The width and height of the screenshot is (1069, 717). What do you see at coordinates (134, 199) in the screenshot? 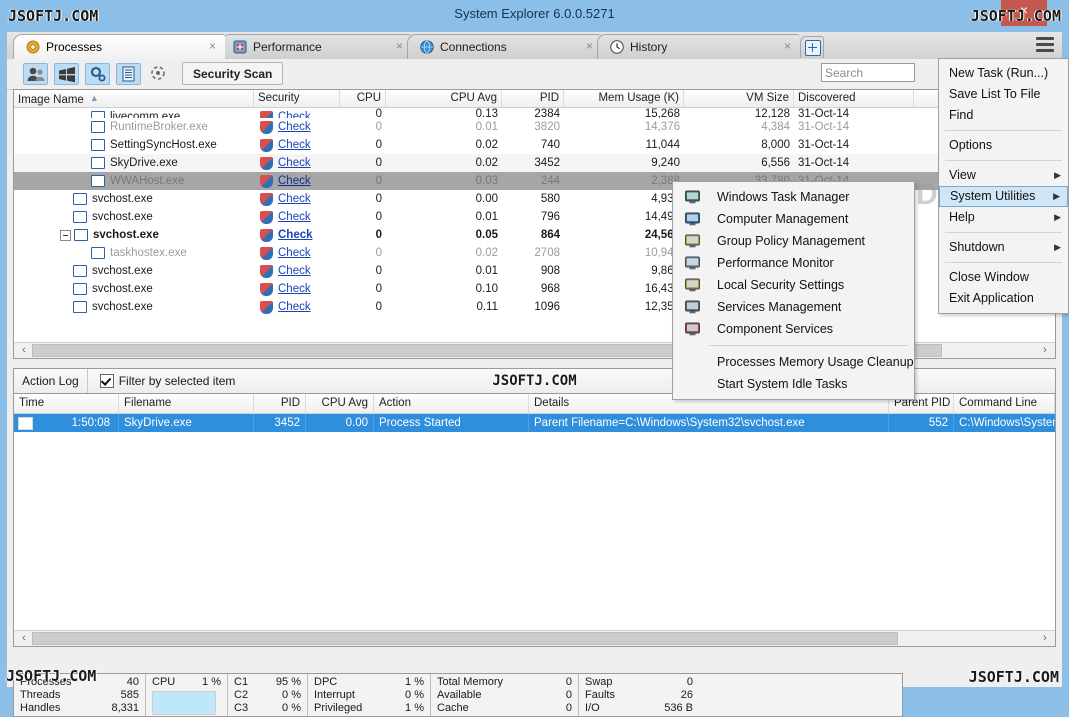
I see `cell-image-name: svchost.exe` at bounding box center [134, 199].